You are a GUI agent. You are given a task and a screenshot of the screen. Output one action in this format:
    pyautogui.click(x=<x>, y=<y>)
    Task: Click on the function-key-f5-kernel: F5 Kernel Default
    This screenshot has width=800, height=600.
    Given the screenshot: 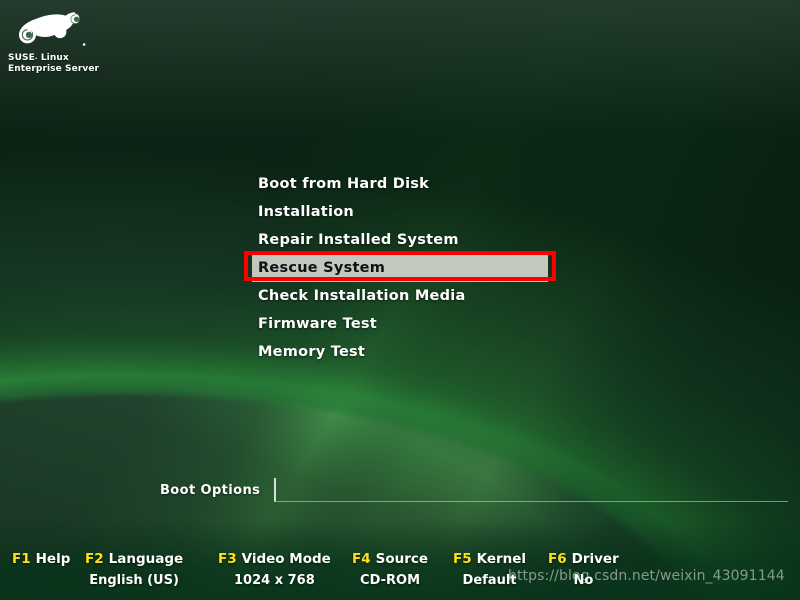 What is the action you would take?
    pyautogui.click(x=489, y=568)
    